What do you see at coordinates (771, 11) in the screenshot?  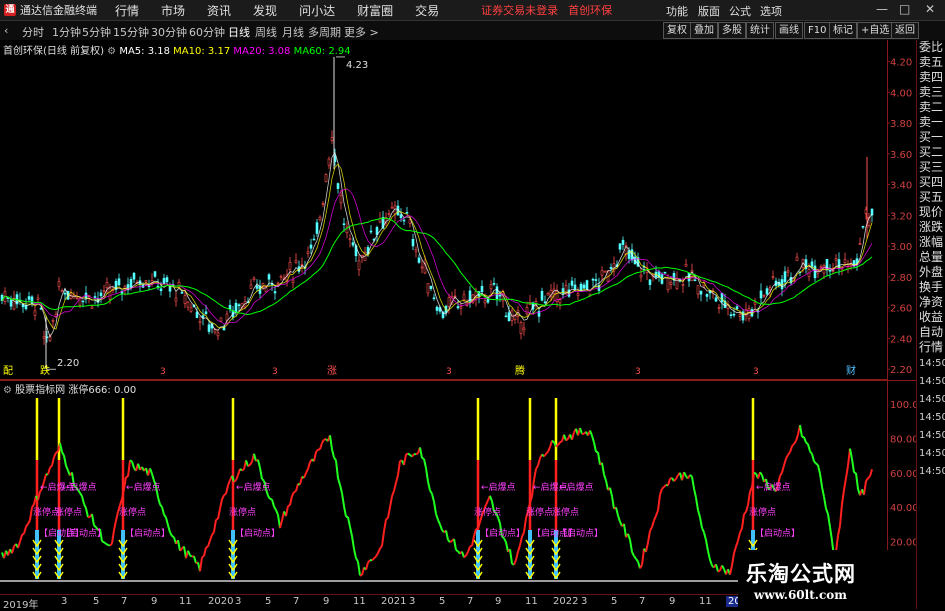 I see `menu-options: 选项` at bounding box center [771, 11].